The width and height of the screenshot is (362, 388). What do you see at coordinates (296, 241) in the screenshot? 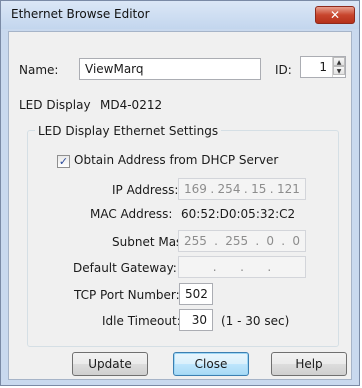
I see `subnet-octet-4: 0` at bounding box center [296, 241].